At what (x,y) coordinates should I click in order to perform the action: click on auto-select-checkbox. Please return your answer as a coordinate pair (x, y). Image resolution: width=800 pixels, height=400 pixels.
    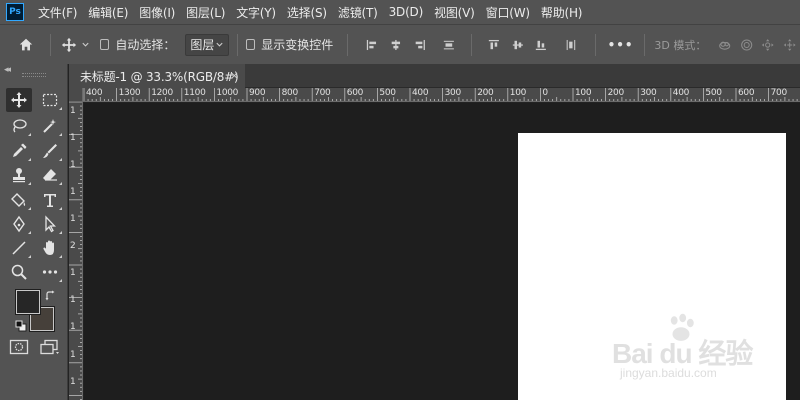
    Looking at the image, I should click on (104, 44).